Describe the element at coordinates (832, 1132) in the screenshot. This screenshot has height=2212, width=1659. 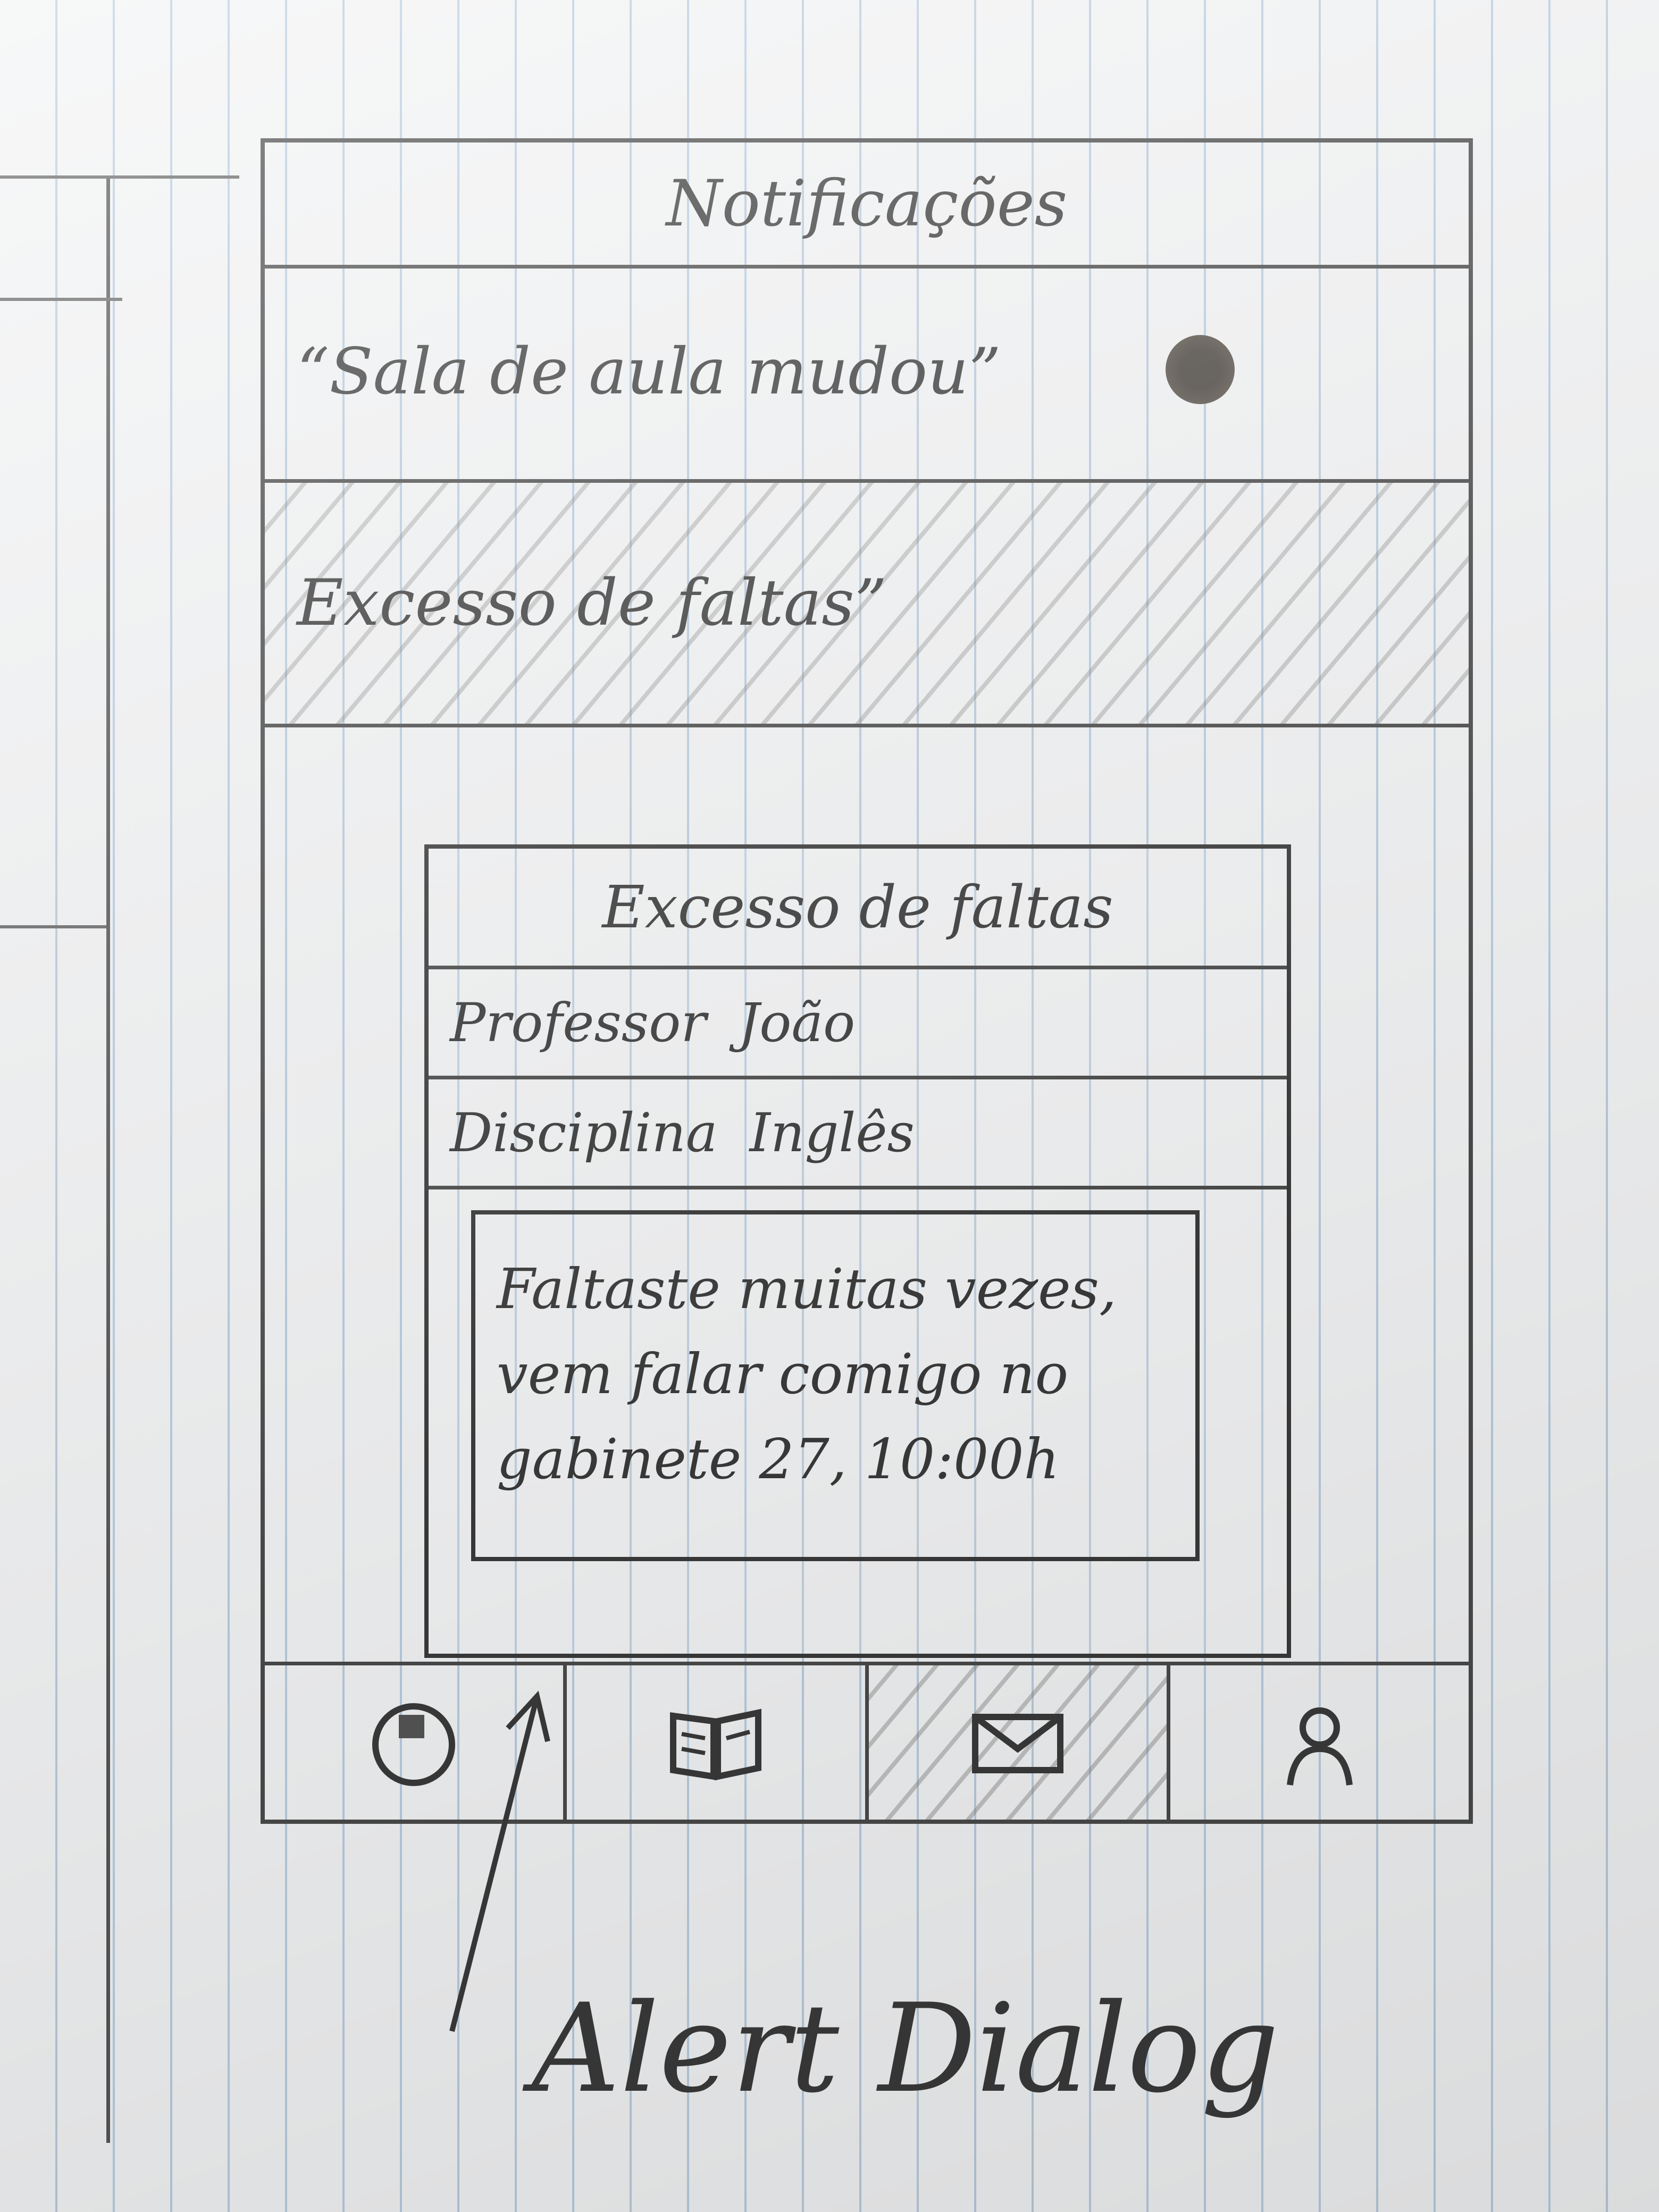
I see `discipline-value: Inglês` at that location.